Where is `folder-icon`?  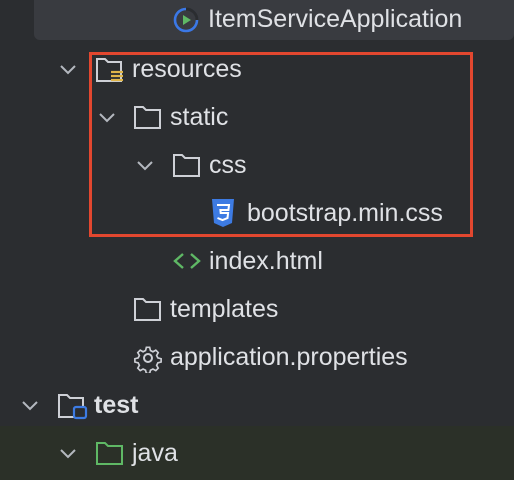
folder-icon is located at coordinates (148, 309).